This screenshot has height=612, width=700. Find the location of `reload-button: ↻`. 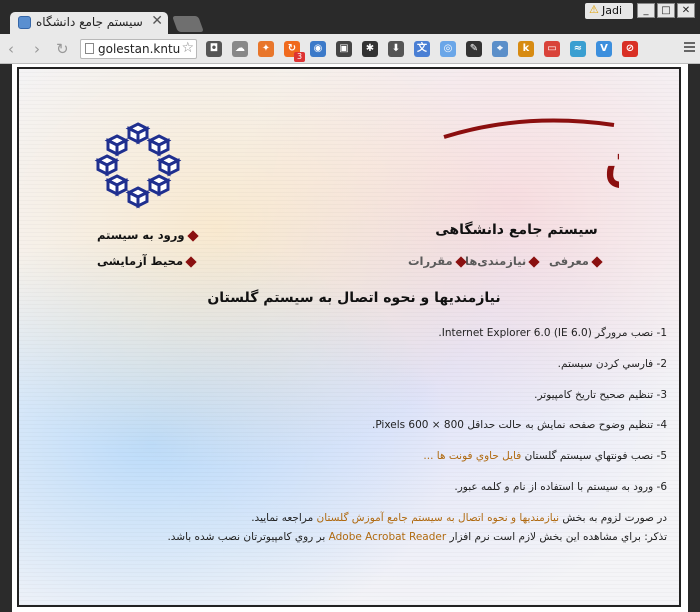

reload-button: ↻ is located at coordinates (62, 49).